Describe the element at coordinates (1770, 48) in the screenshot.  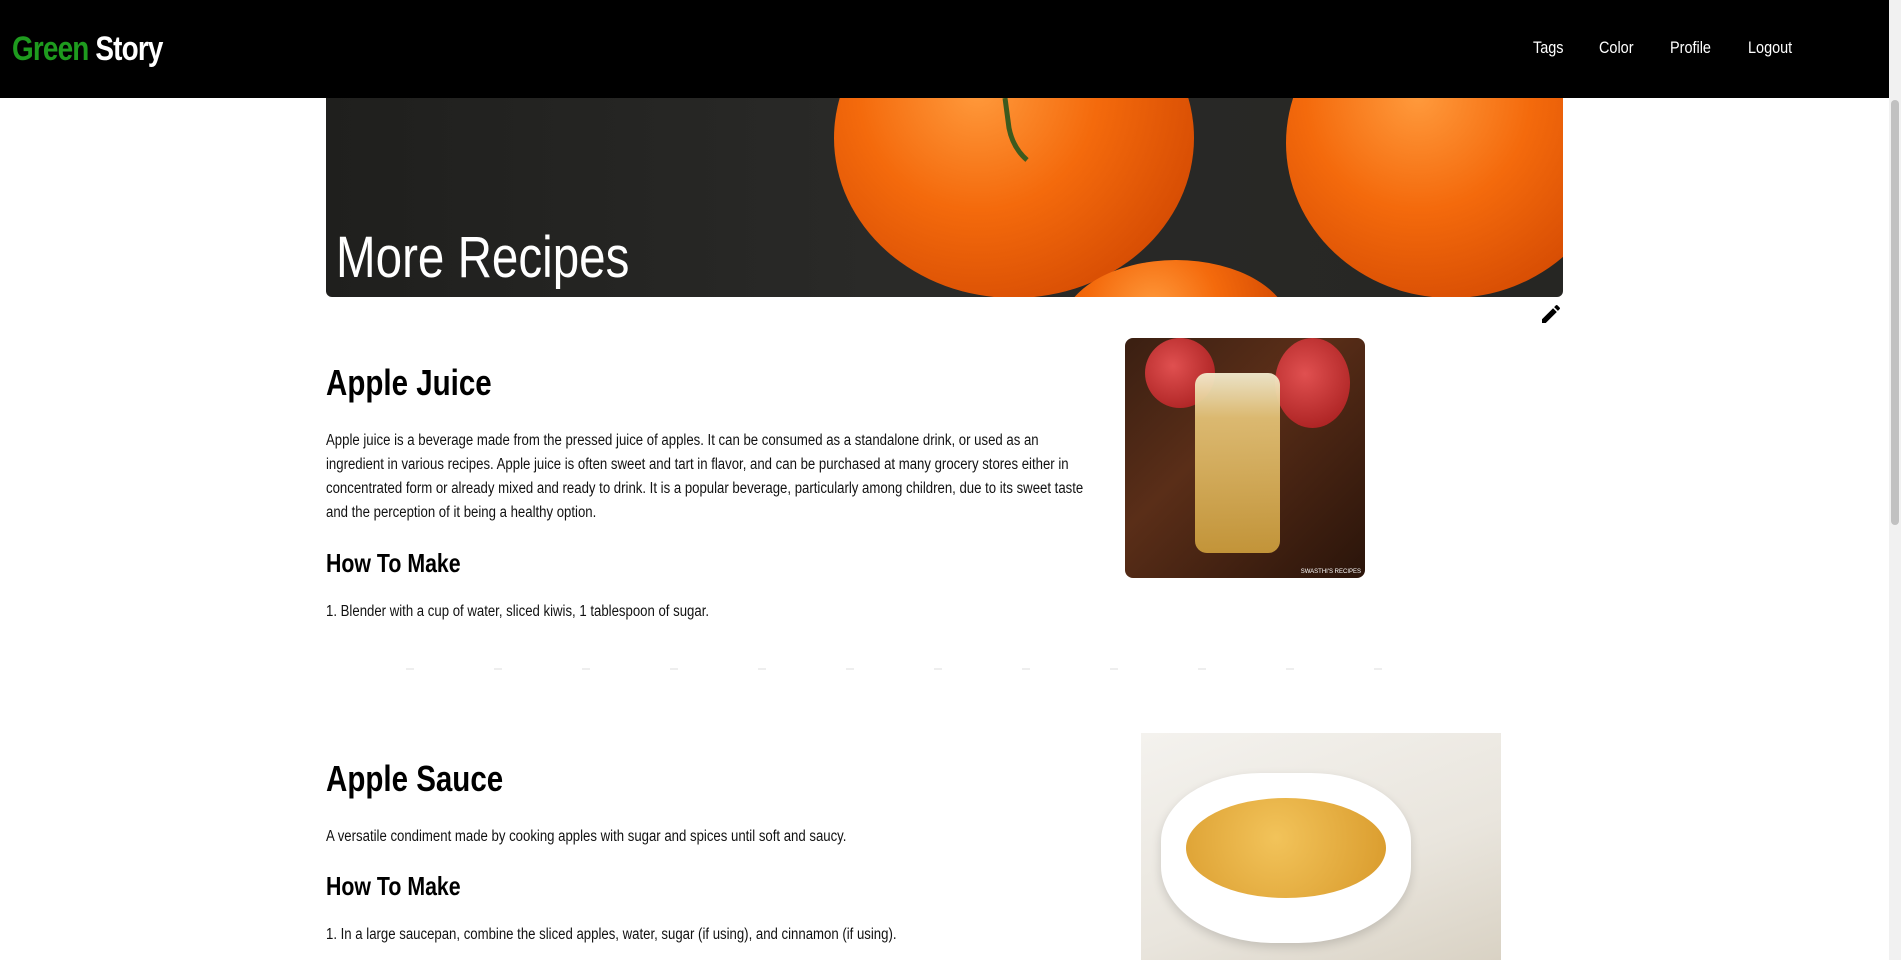
I see `nav-logout: Logout` at that location.